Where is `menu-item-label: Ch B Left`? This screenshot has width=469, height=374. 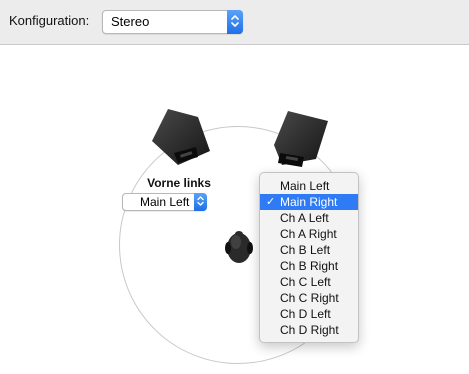 menu-item-label: Ch B Left is located at coordinates (305, 250).